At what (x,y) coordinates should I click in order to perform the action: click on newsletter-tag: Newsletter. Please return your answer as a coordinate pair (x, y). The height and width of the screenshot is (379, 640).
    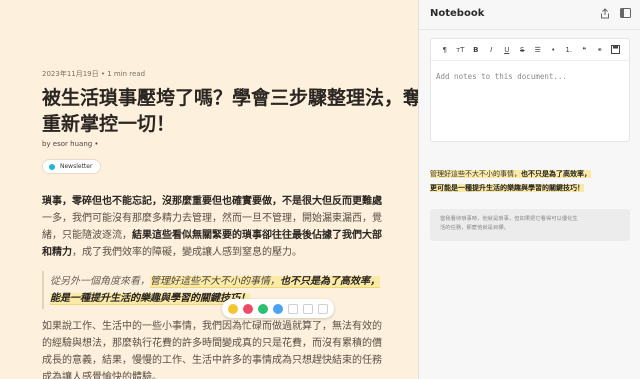
    Looking at the image, I should click on (72, 166).